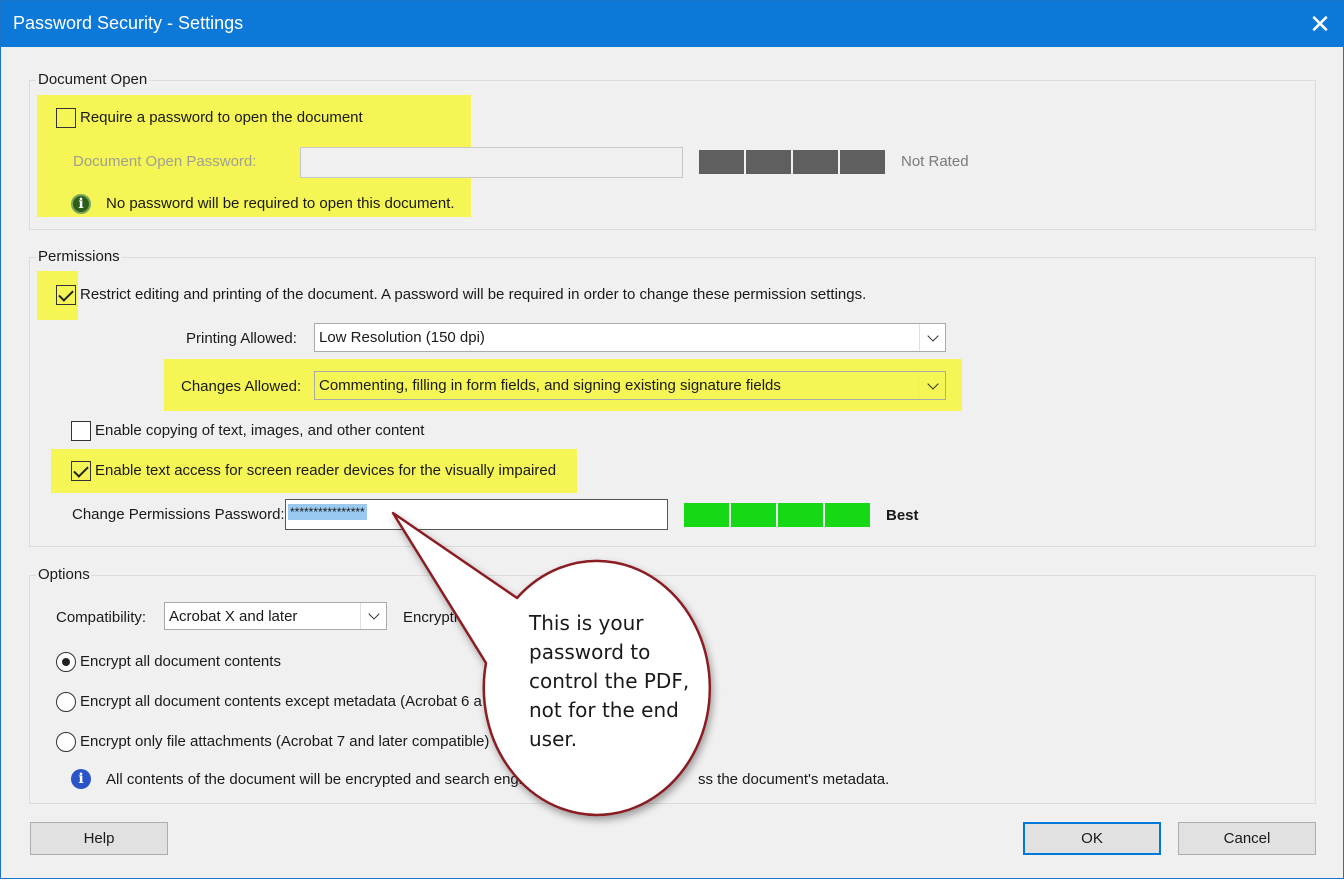 The width and height of the screenshot is (1344, 880). What do you see at coordinates (590, 652) in the screenshot?
I see `callout-line: password to` at bounding box center [590, 652].